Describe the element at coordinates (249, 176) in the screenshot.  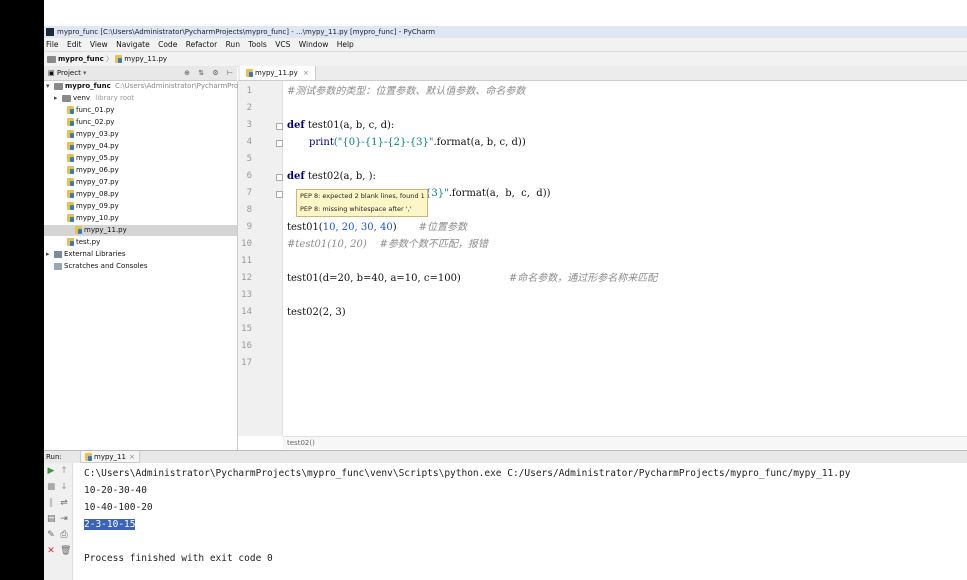
I see `line-number: 6` at that location.